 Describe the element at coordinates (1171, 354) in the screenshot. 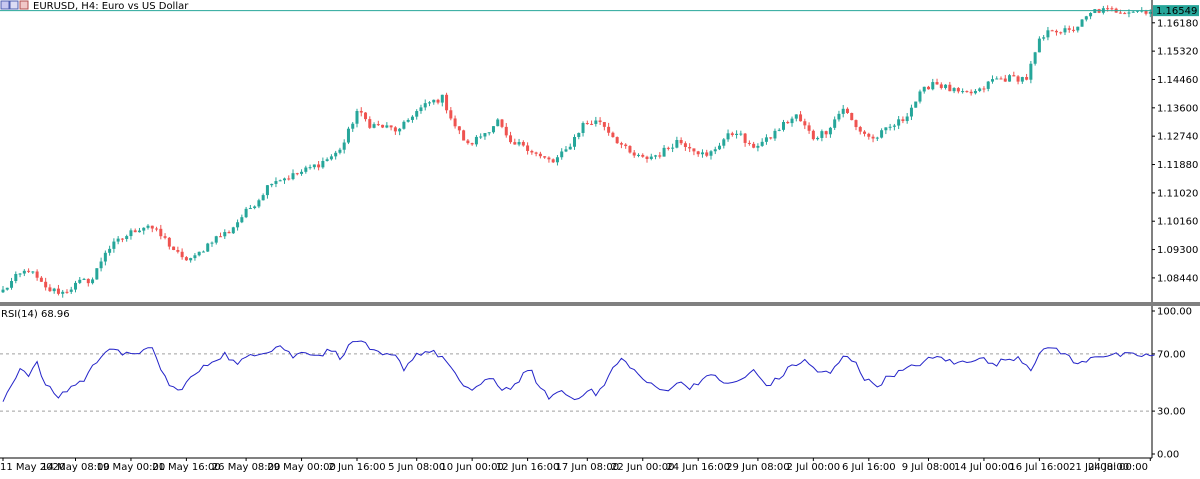

I see `rsi-tick-label: 70.00` at that location.